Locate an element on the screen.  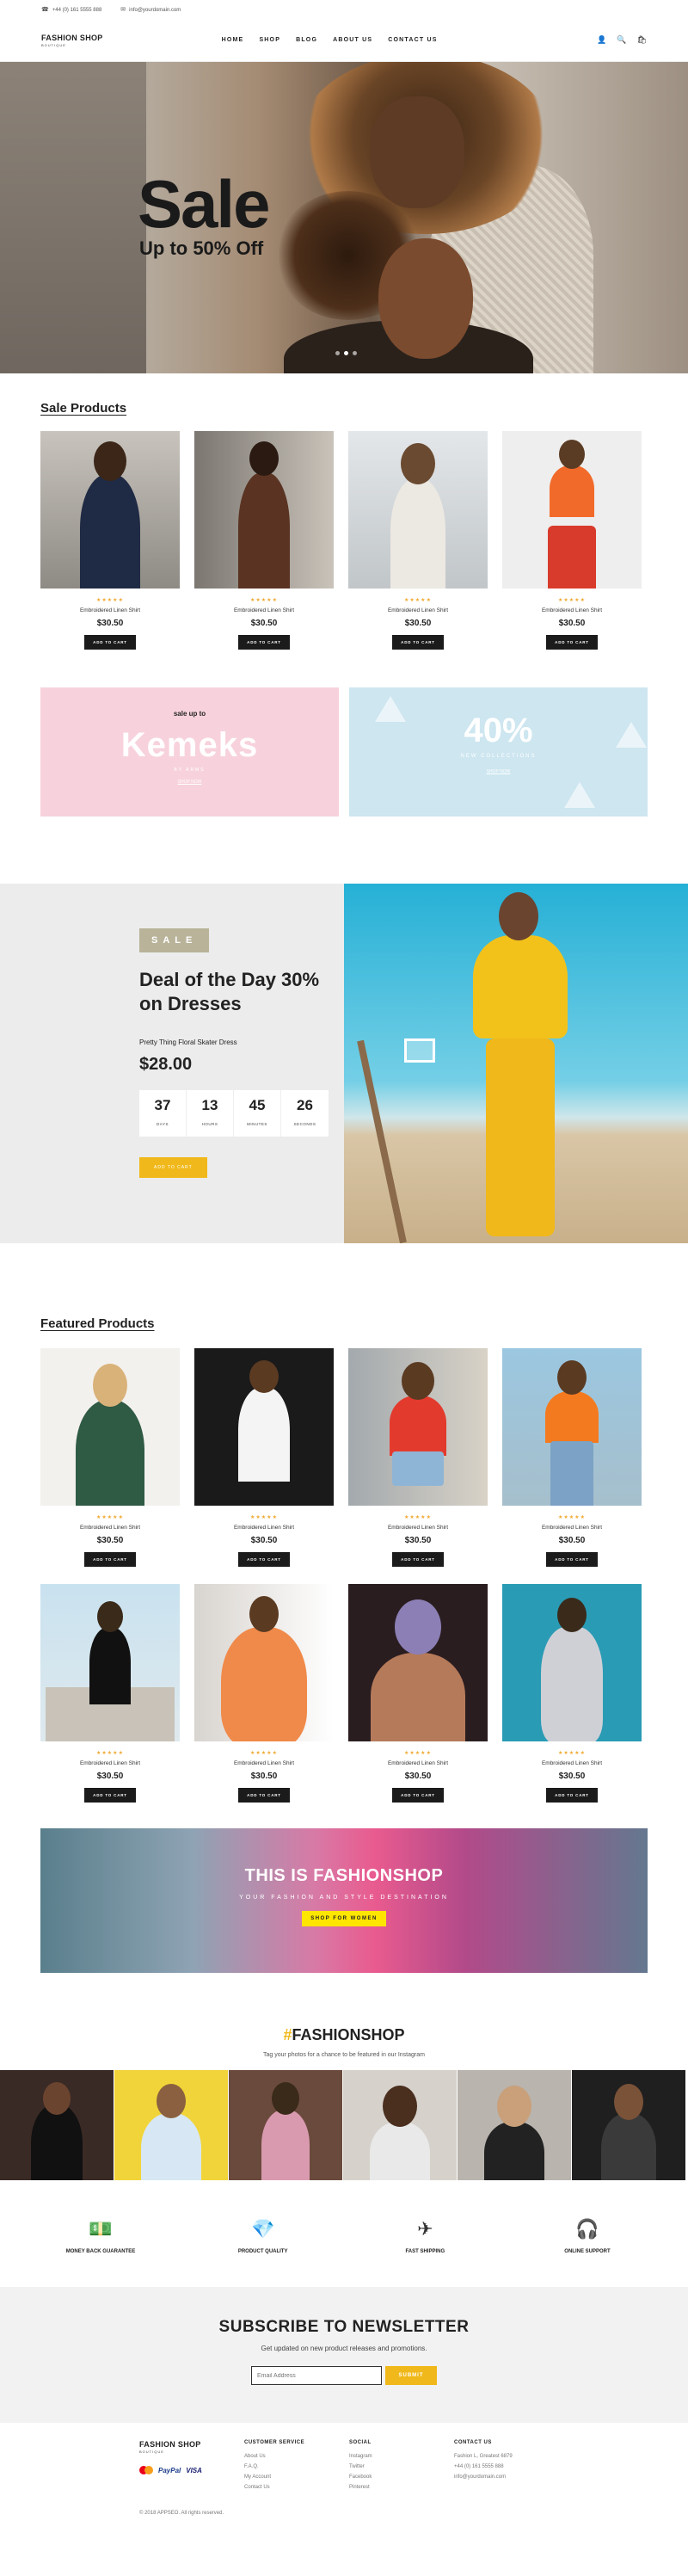
instagram-title: #FASHIONSHOP is located at coordinates (344, 2034).